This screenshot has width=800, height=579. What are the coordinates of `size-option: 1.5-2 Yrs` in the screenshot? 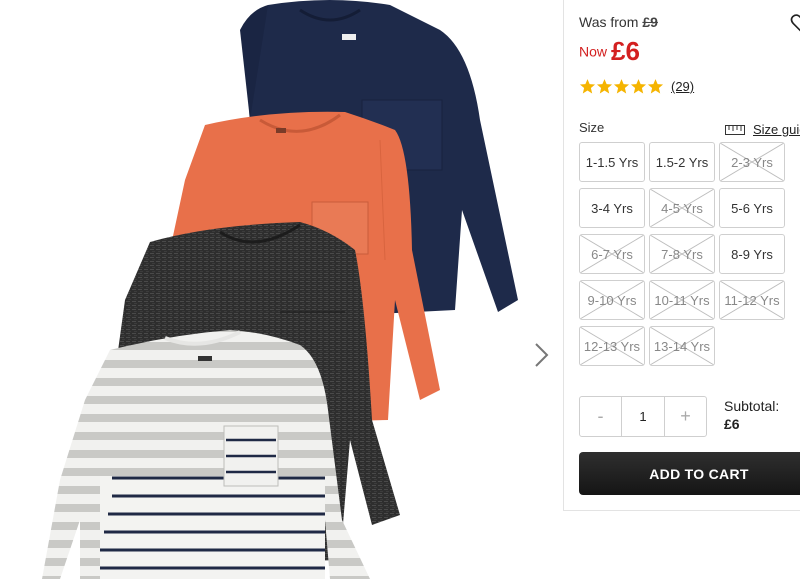 It's located at (682, 162).